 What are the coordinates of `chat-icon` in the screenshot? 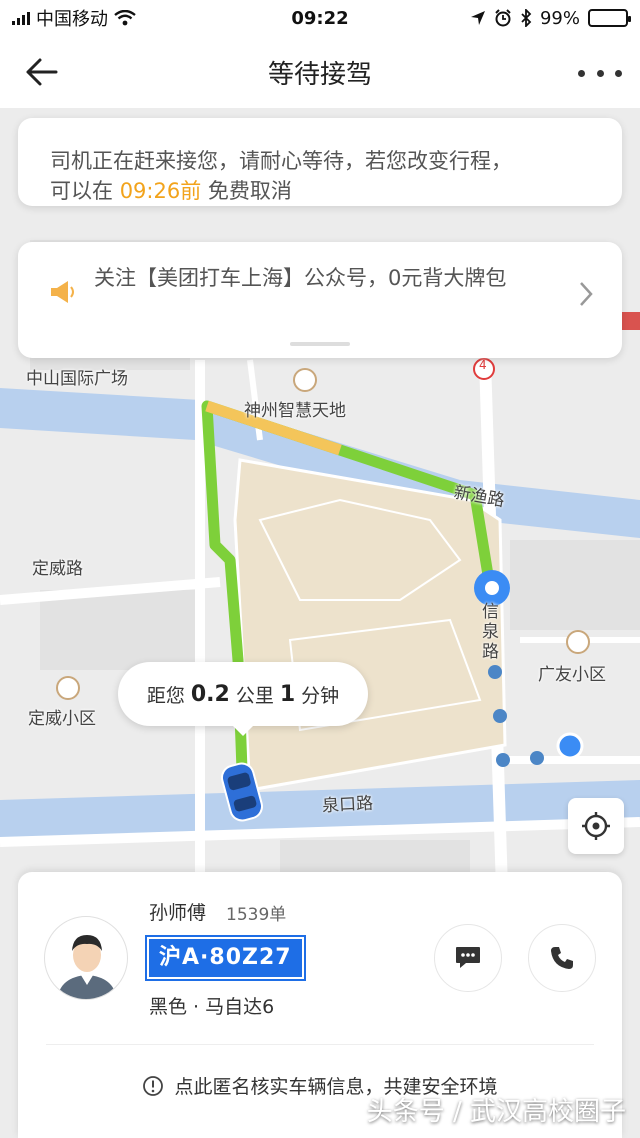 It's located at (468, 957).